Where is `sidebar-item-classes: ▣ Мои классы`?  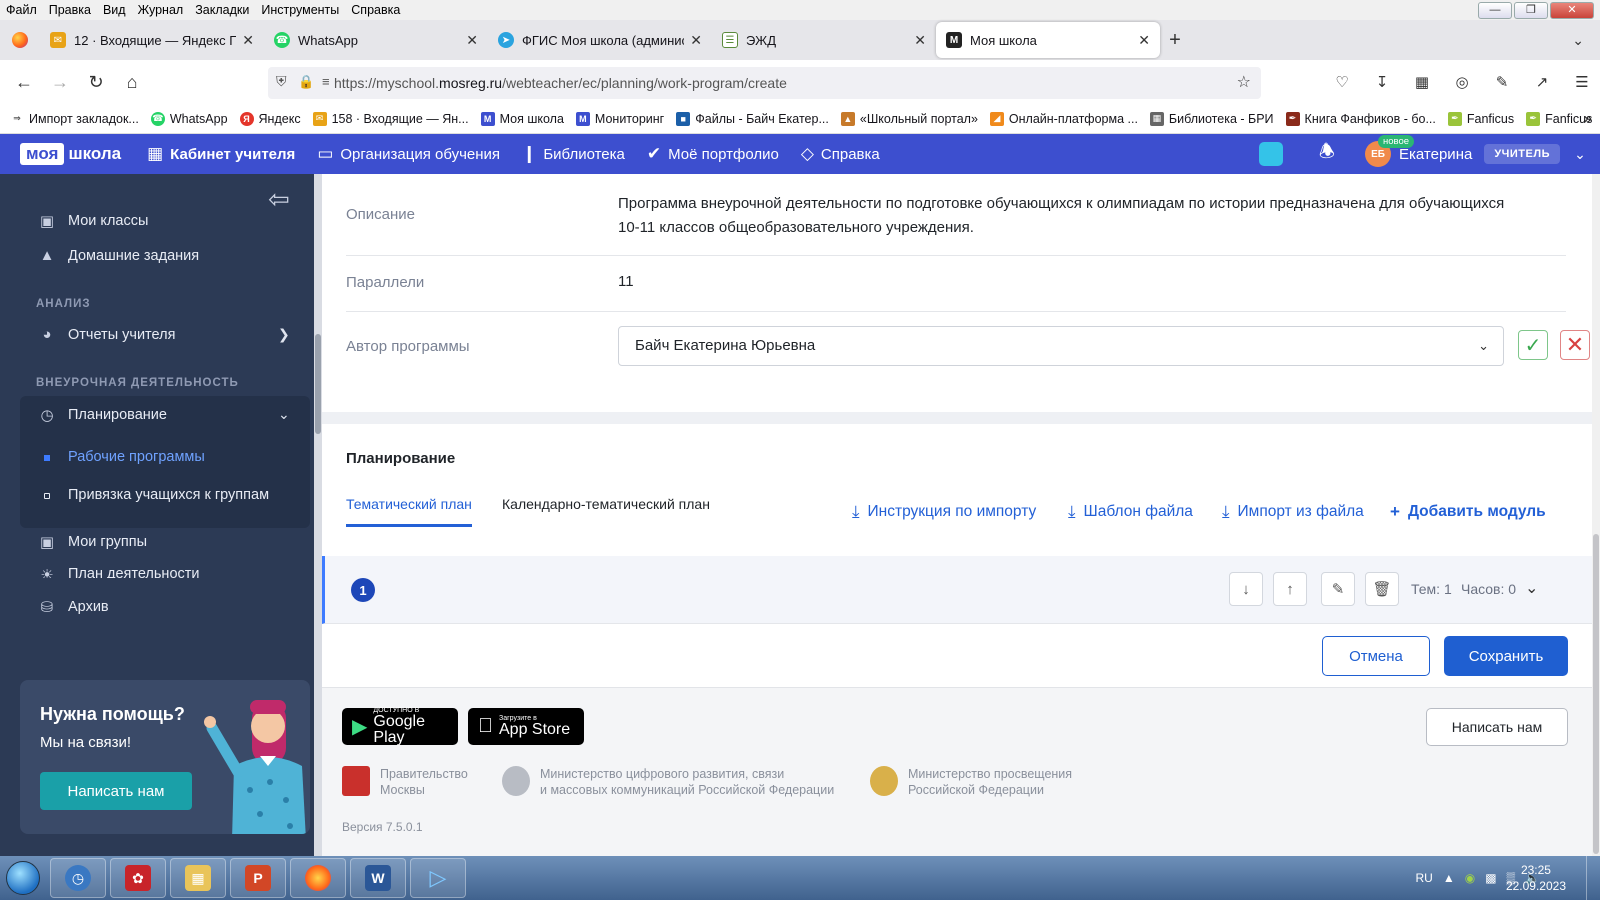 sidebar-item-classes: ▣ Мои классы is located at coordinates (93, 221).